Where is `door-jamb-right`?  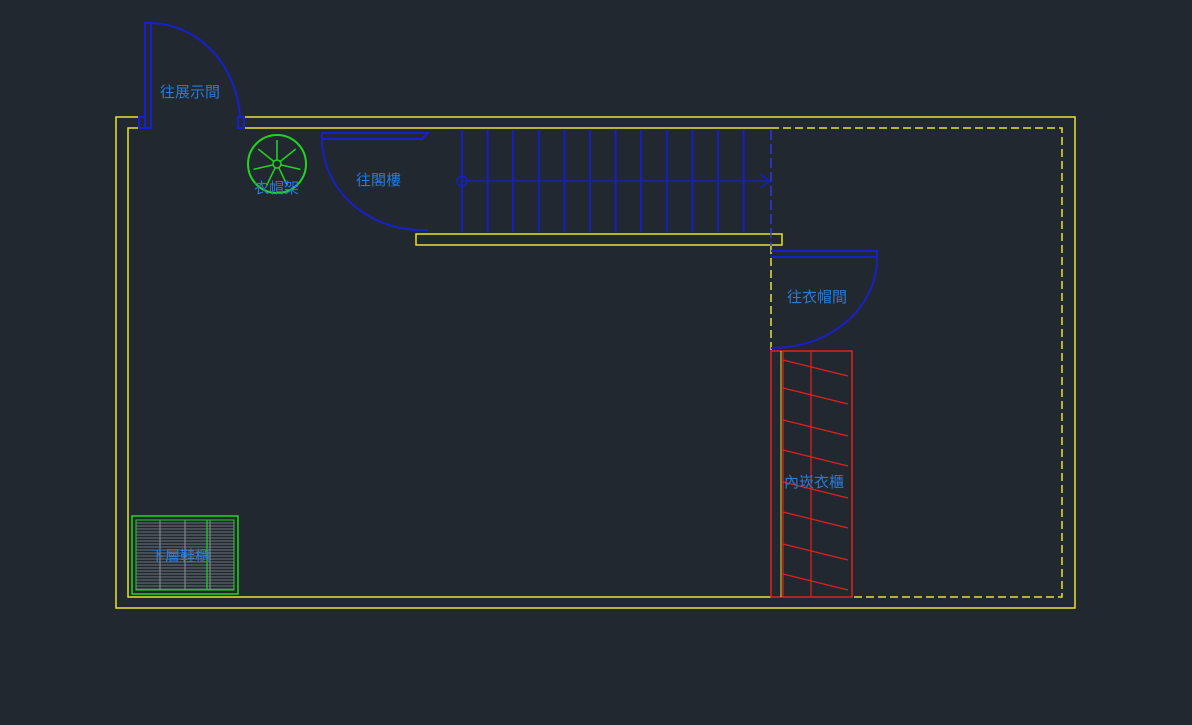
door-jamb-right is located at coordinates (241, 122).